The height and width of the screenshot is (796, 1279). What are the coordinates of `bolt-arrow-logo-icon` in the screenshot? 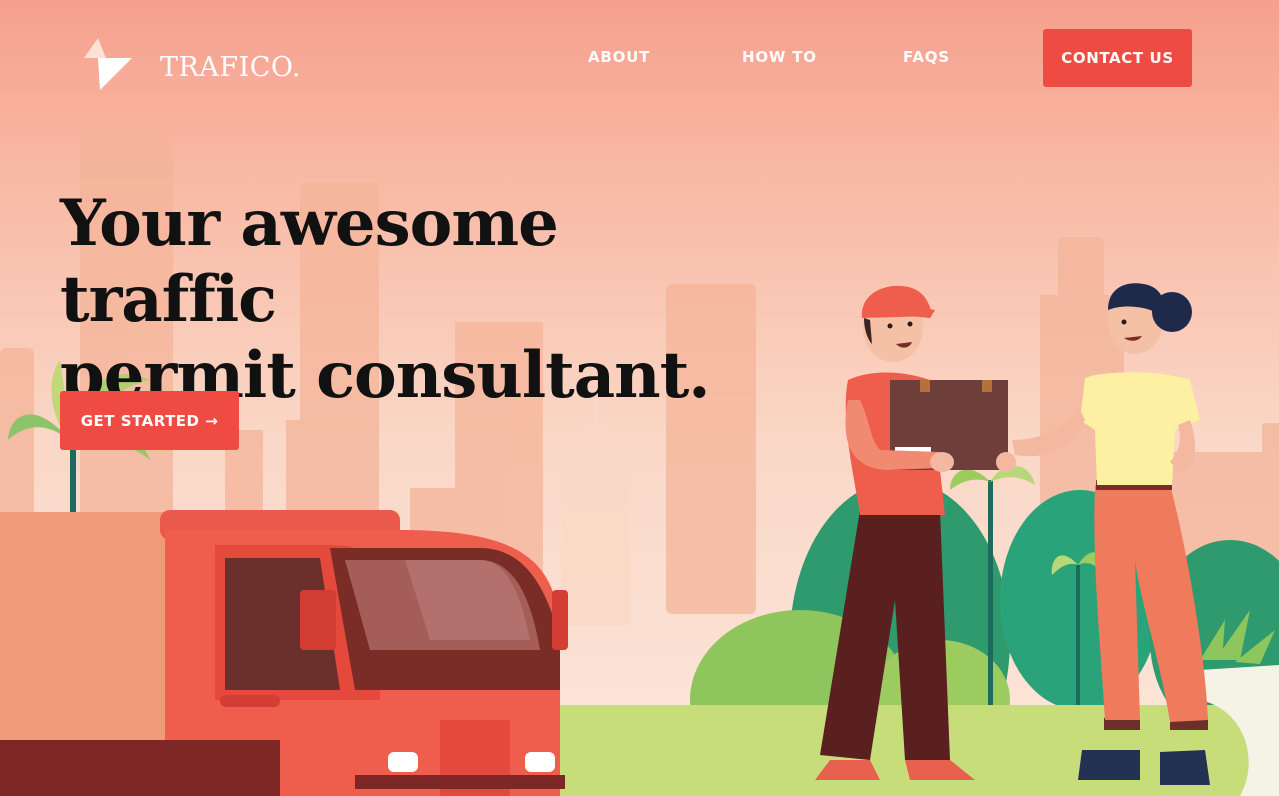 It's located at (108, 64).